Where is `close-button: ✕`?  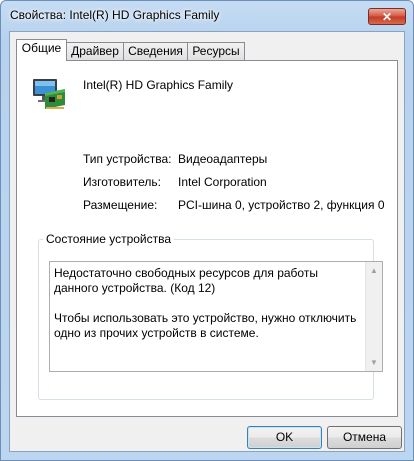
close-button: ✕ is located at coordinates (387, 16).